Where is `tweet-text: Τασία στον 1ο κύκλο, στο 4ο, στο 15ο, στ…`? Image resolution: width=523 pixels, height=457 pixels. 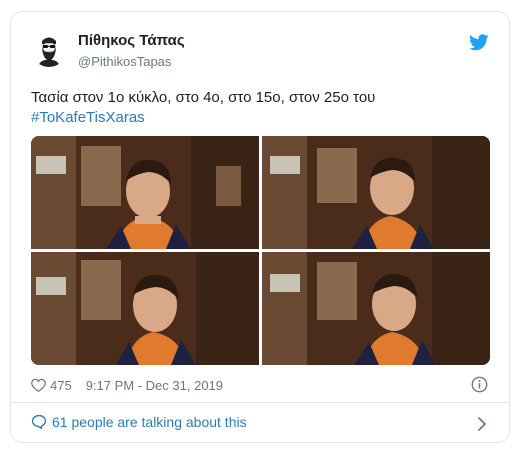
tweet-text: Τασία στον 1ο κύκλο, στο 4ο, στο 15ο, στ… is located at coordinates (261, 108).